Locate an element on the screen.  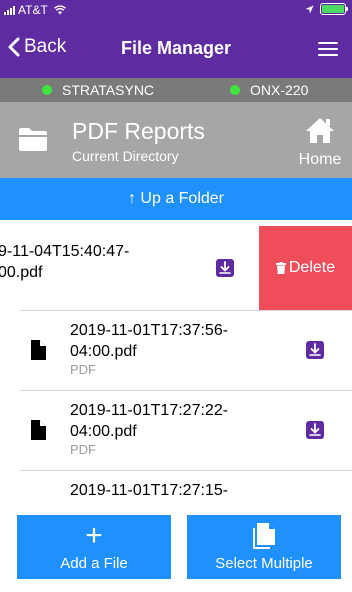
directory-header: PDF Reports Current Directory Home is located at coordinates (176, 140).